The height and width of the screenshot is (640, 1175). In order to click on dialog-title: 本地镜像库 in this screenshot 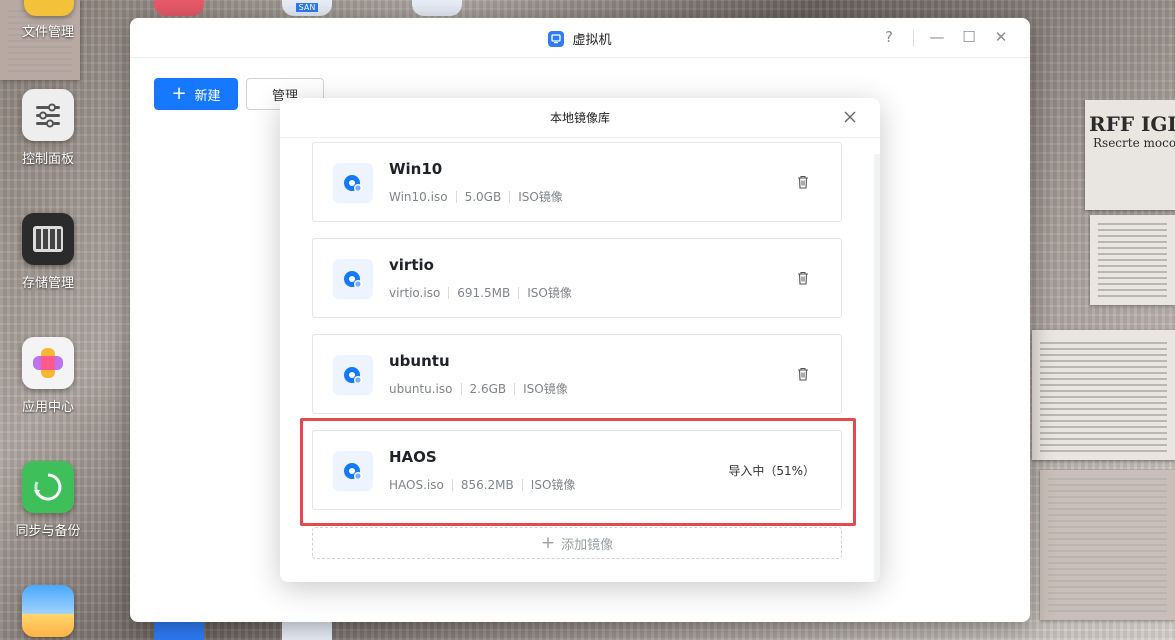, I will do `click(579, 118)`.